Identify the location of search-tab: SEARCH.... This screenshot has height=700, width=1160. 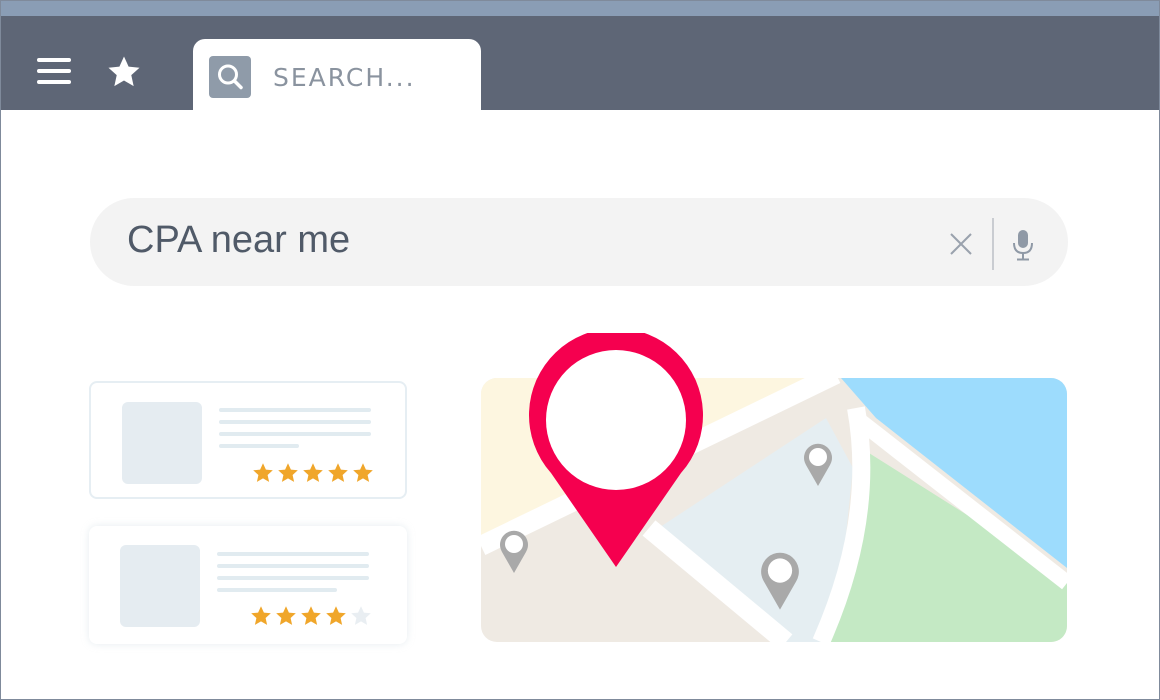
(337, 75).